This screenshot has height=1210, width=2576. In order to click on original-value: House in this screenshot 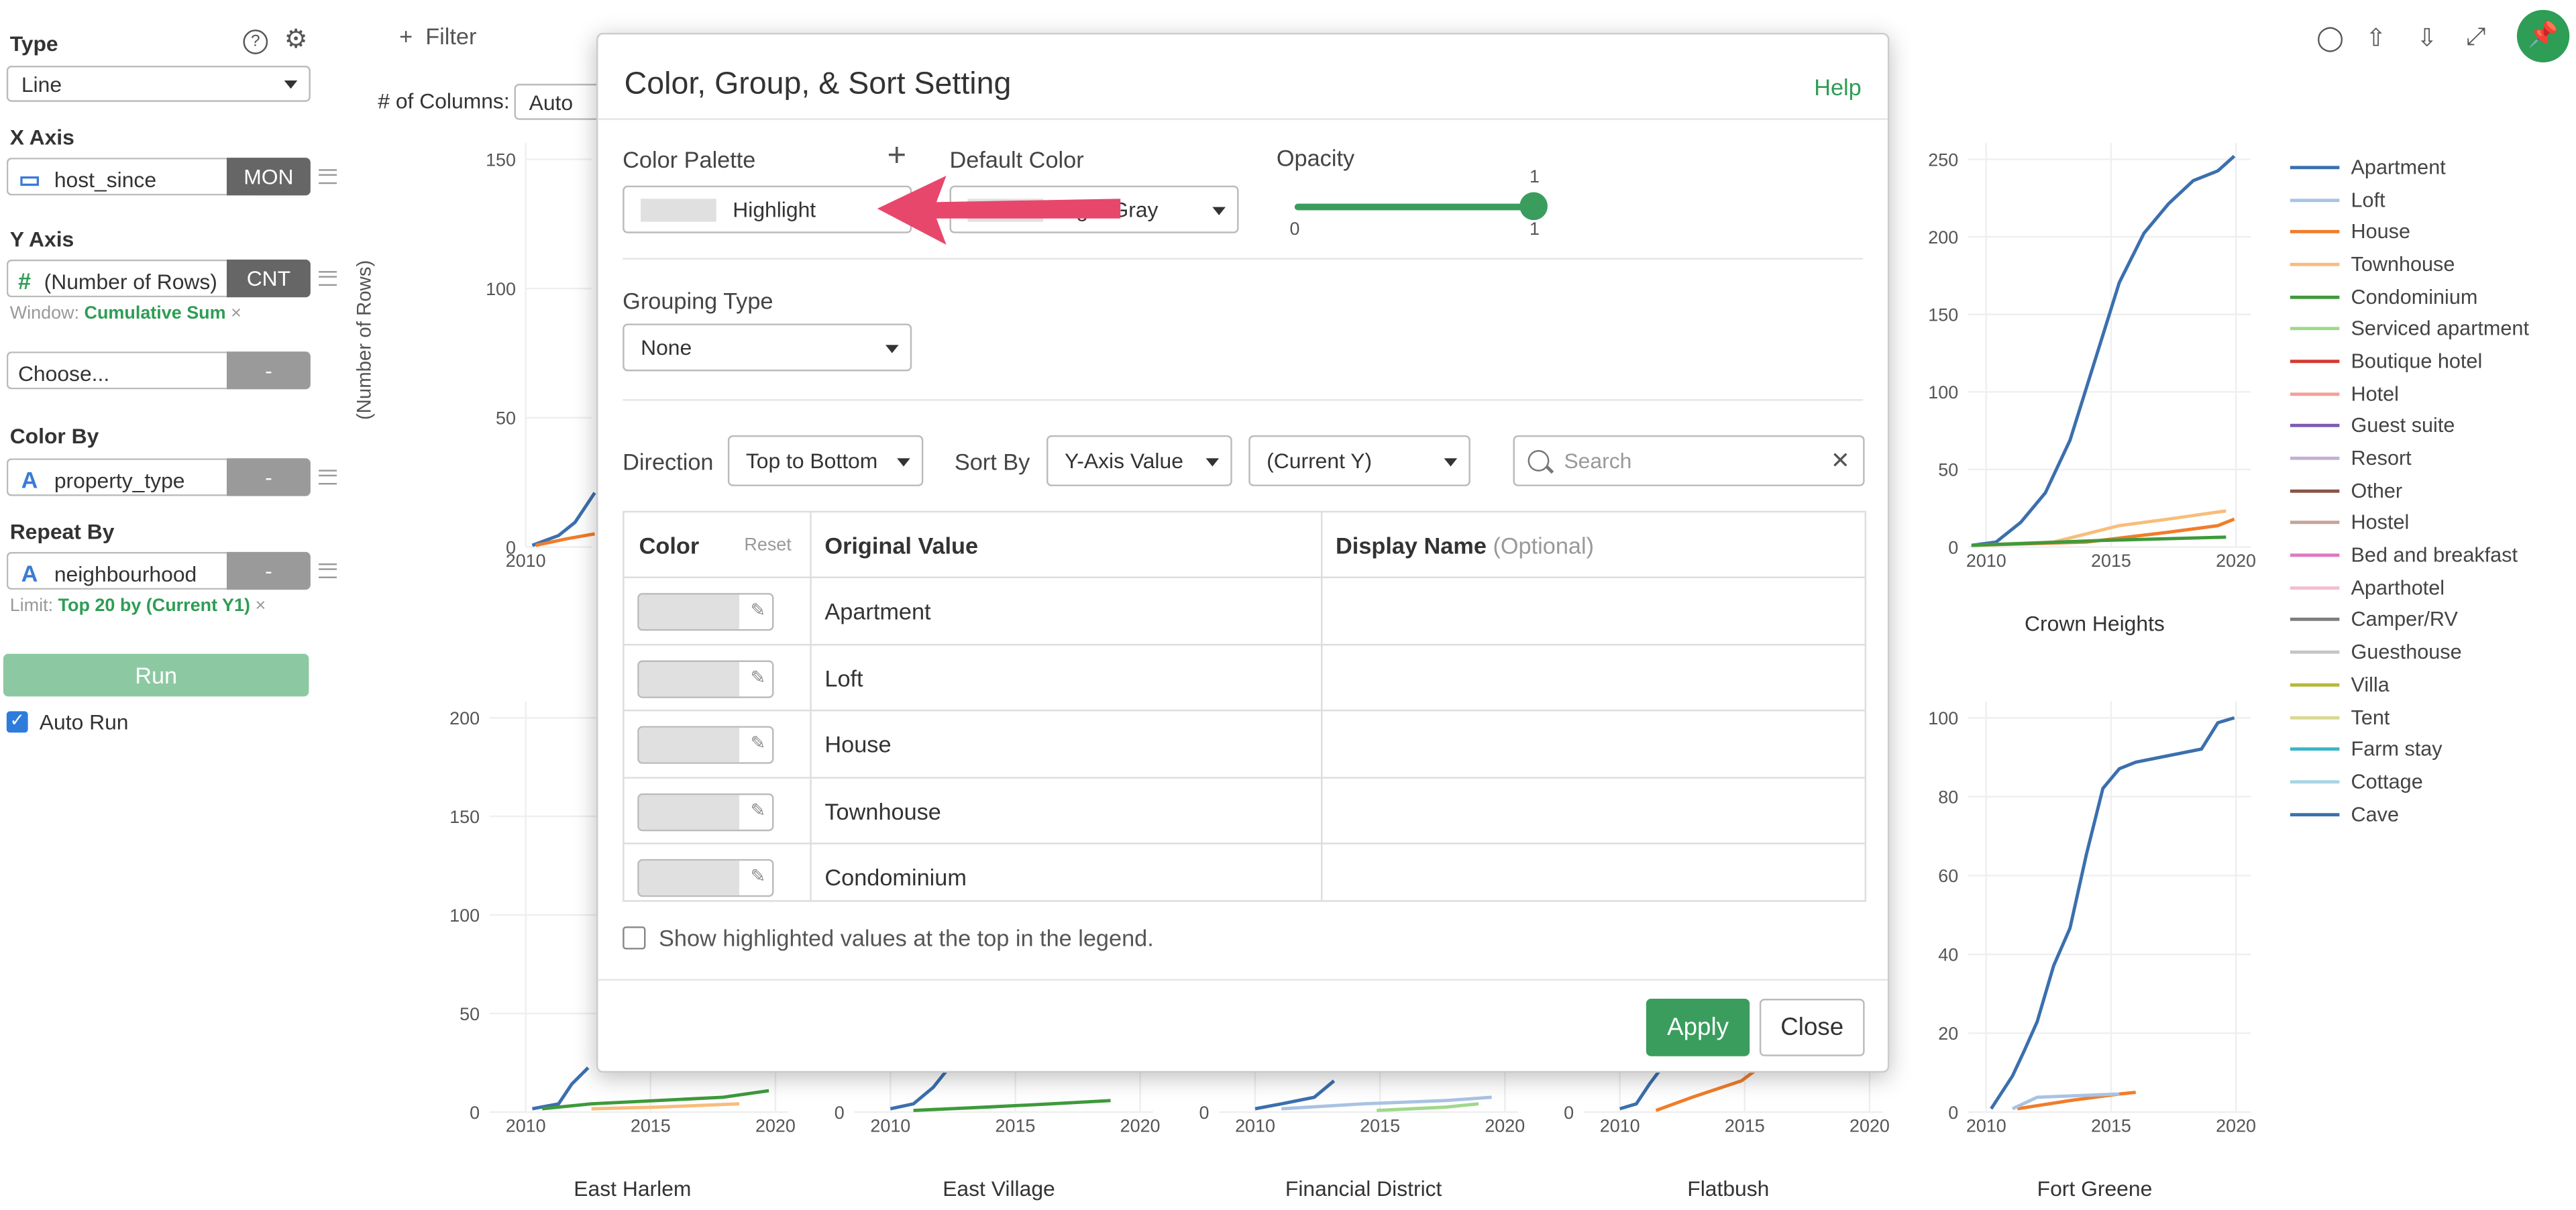, I will do `click(858, 743)`.